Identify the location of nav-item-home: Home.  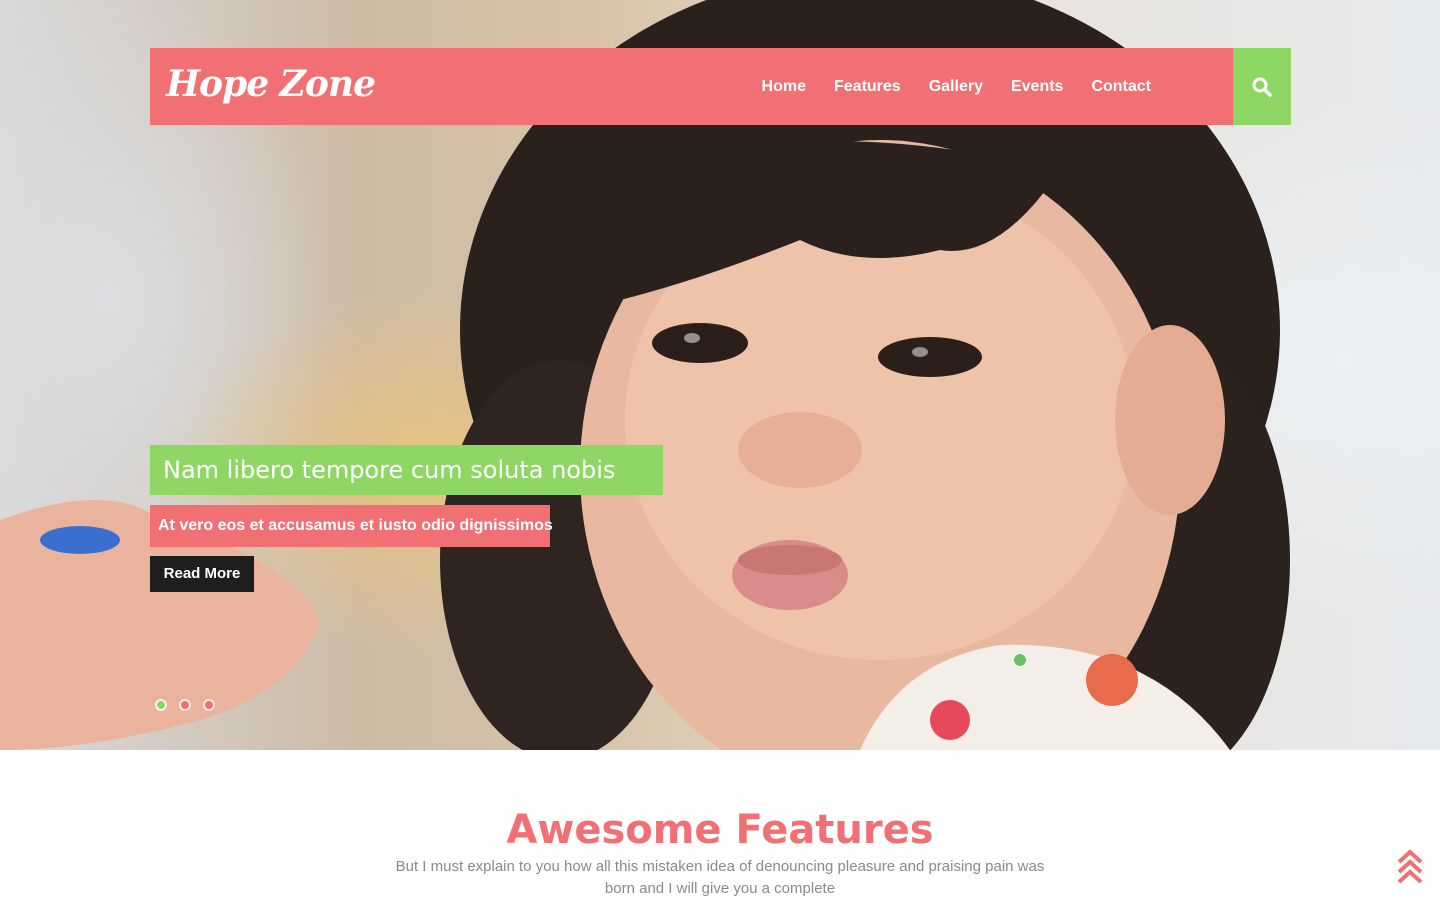
(784, 86).